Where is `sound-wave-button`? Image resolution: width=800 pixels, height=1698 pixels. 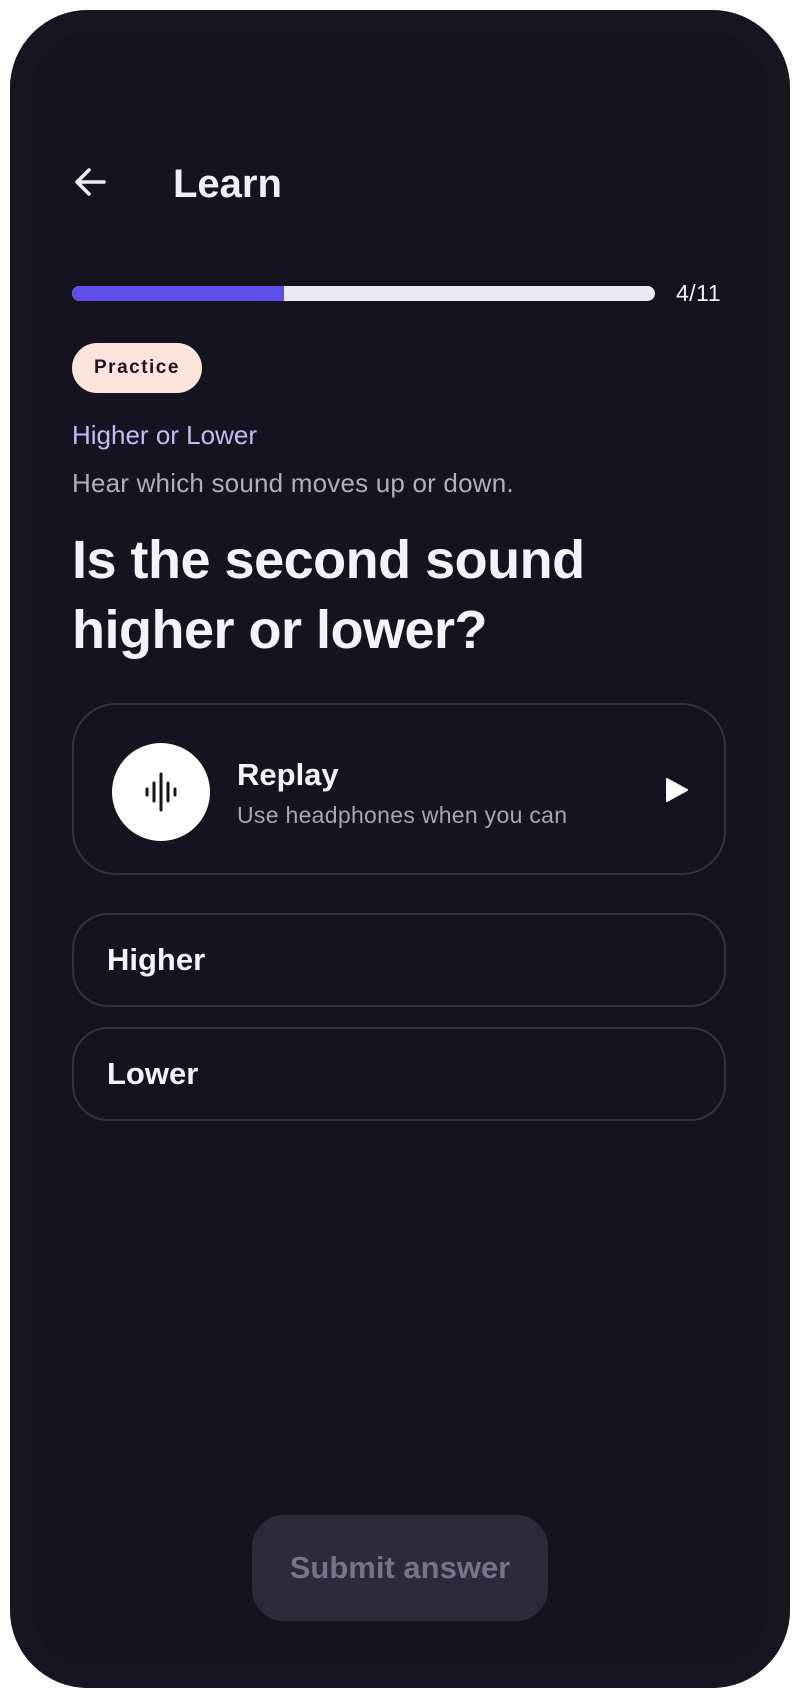
sound-wave-button is located at coordinates (161, 792).